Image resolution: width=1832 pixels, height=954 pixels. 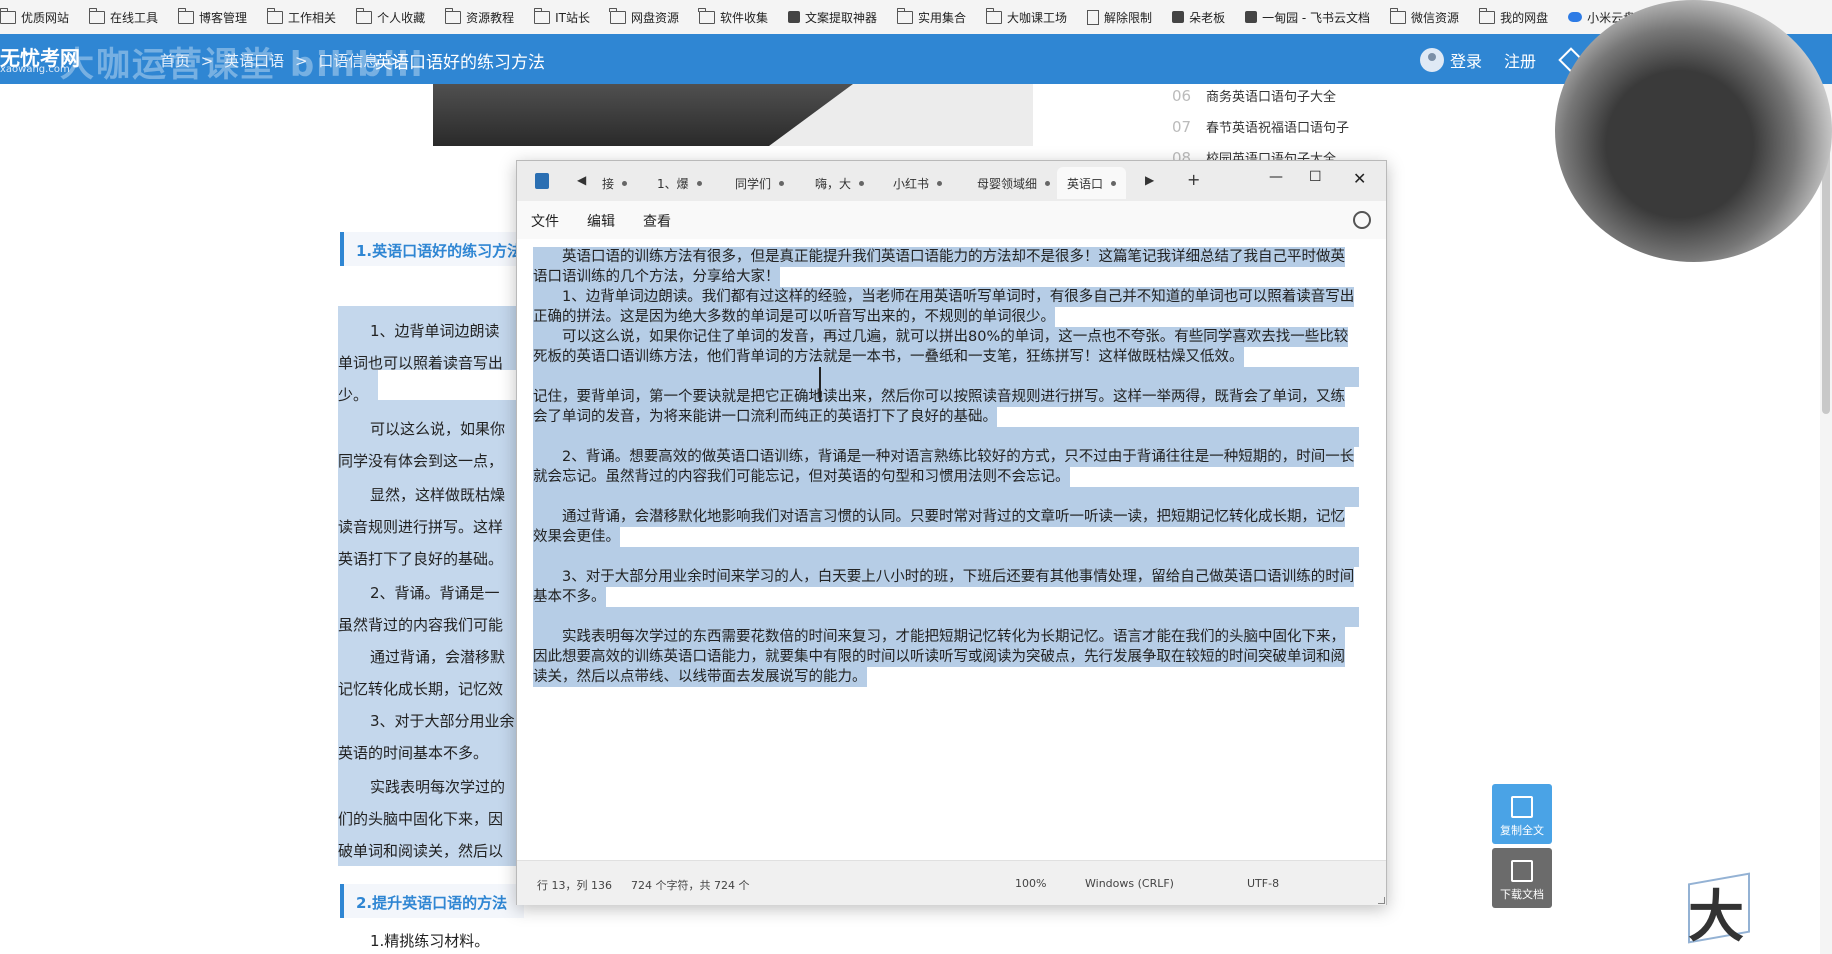 What do you see at coordinates (733, 16) in the screenshot?
I see `bookmark-item: 软件收集` at bounding box center [733, 16].